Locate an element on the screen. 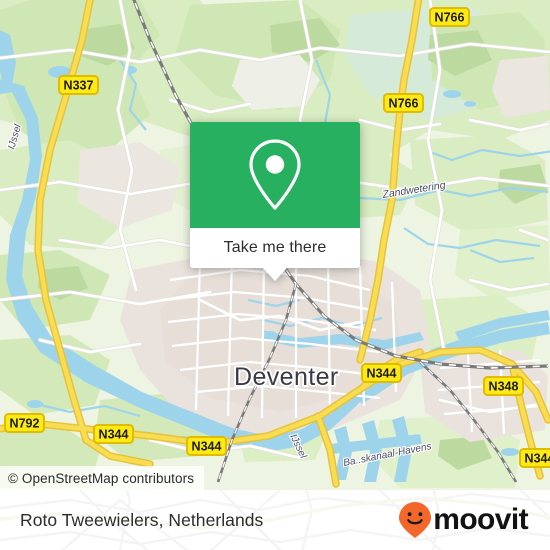 This screenshot has height=550, width=550. moovit-logo: moovit is located at coordinates (463, 520).